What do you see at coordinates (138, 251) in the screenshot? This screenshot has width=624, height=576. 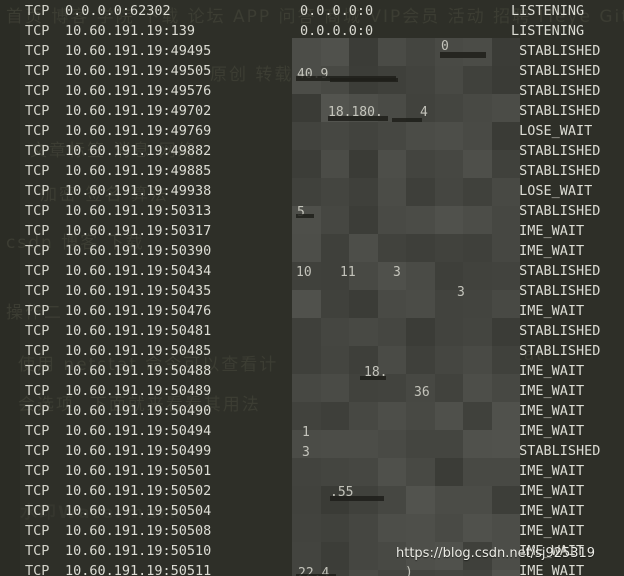 I see `row-local-address: 10.60.191.19:50390` at bounding box center [138, 251].